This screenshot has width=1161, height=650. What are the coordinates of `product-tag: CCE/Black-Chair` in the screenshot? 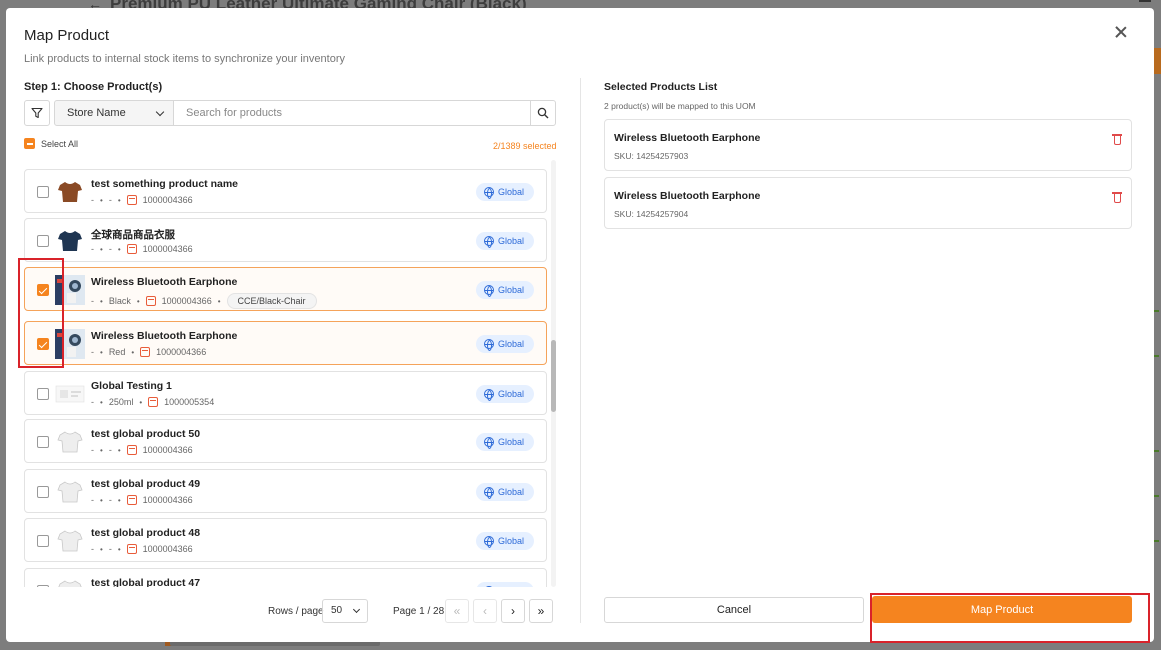 It's located at (271, 301).